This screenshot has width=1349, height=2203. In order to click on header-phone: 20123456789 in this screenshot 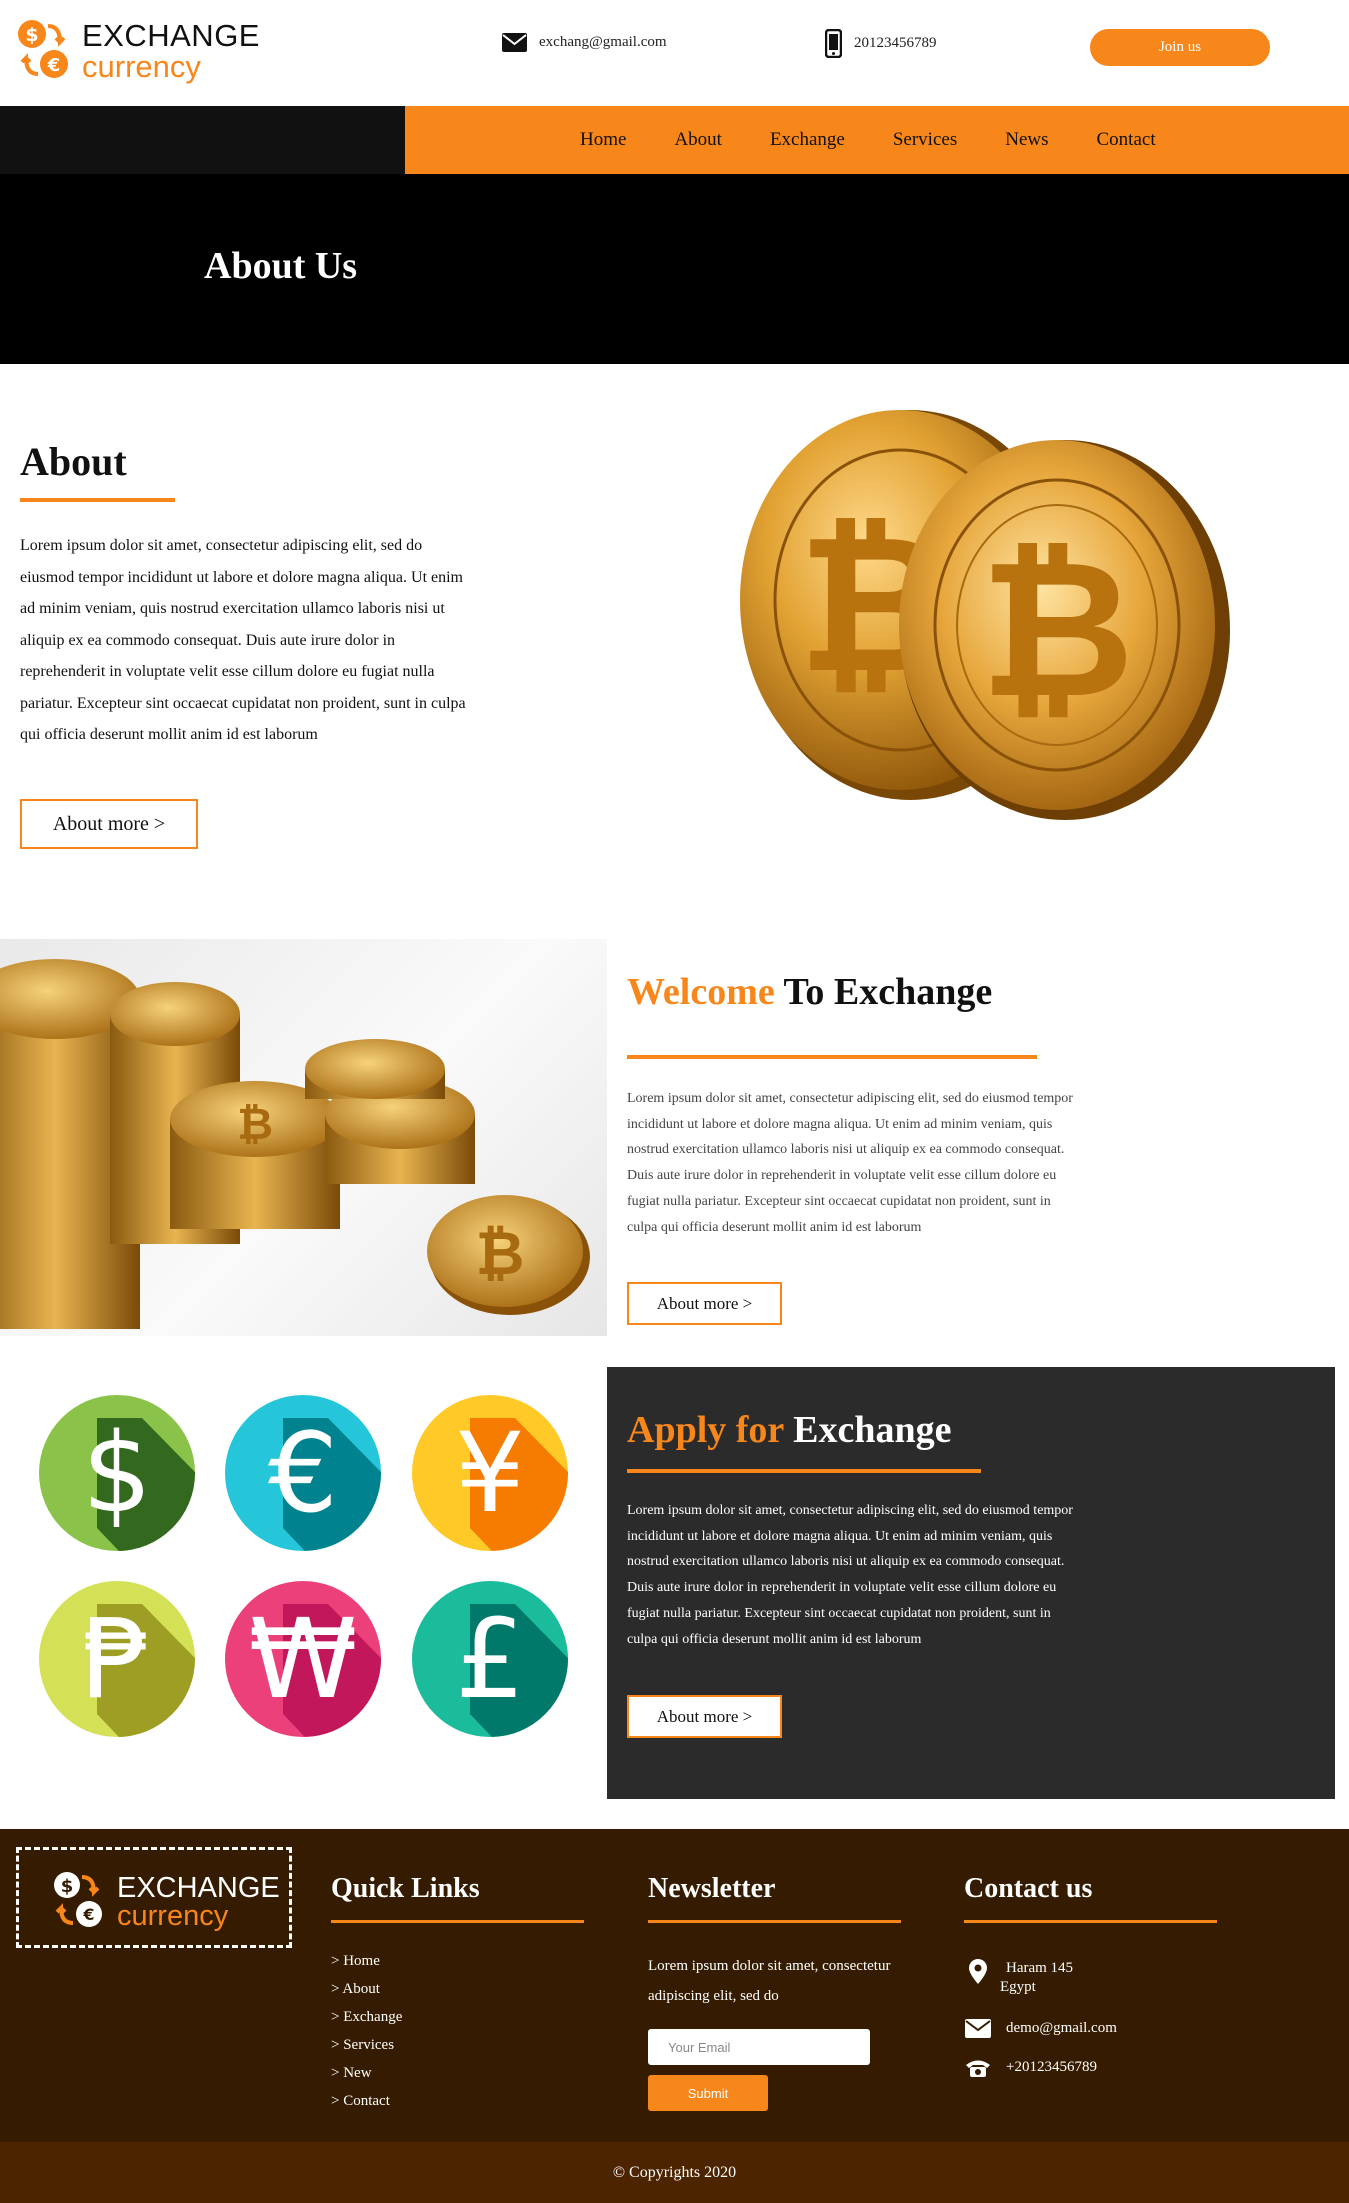, I will do `click(881, 43)`.